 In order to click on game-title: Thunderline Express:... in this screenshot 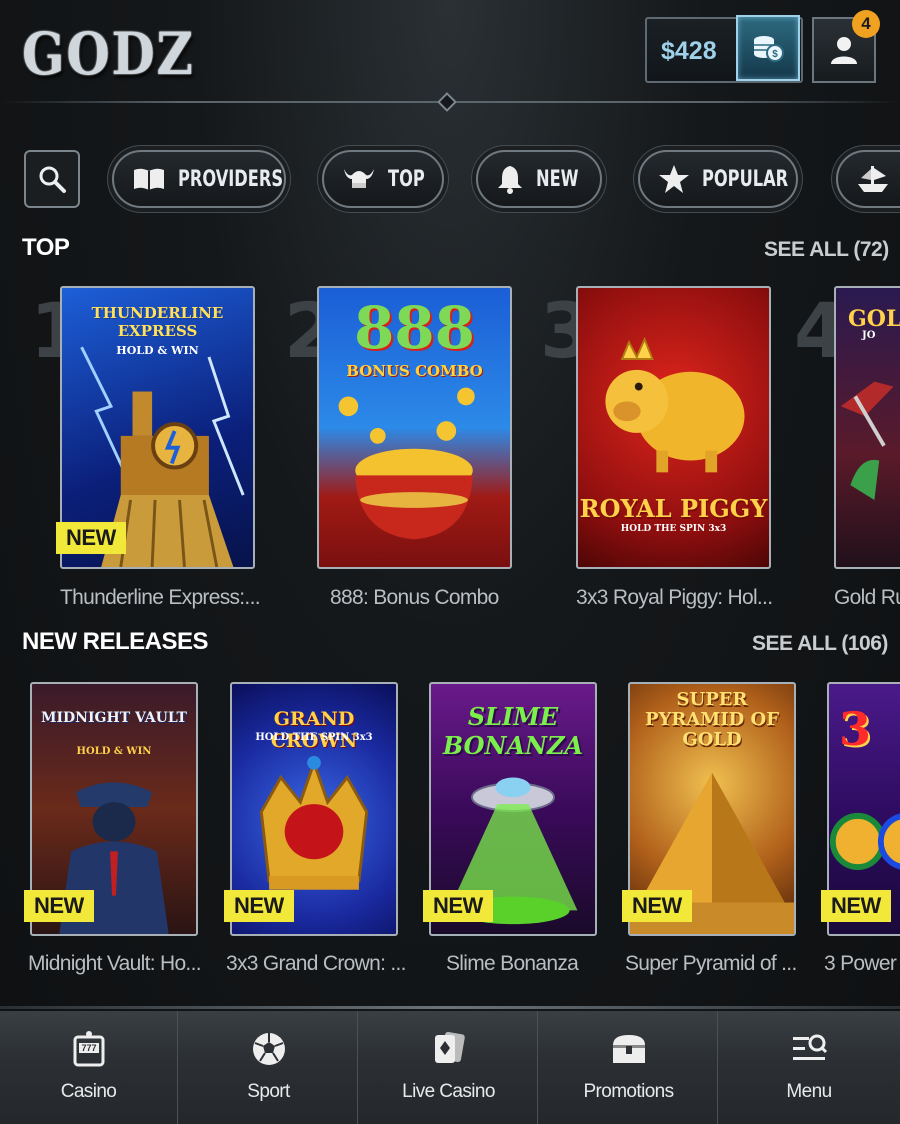, I will do `click(160, 598)`.